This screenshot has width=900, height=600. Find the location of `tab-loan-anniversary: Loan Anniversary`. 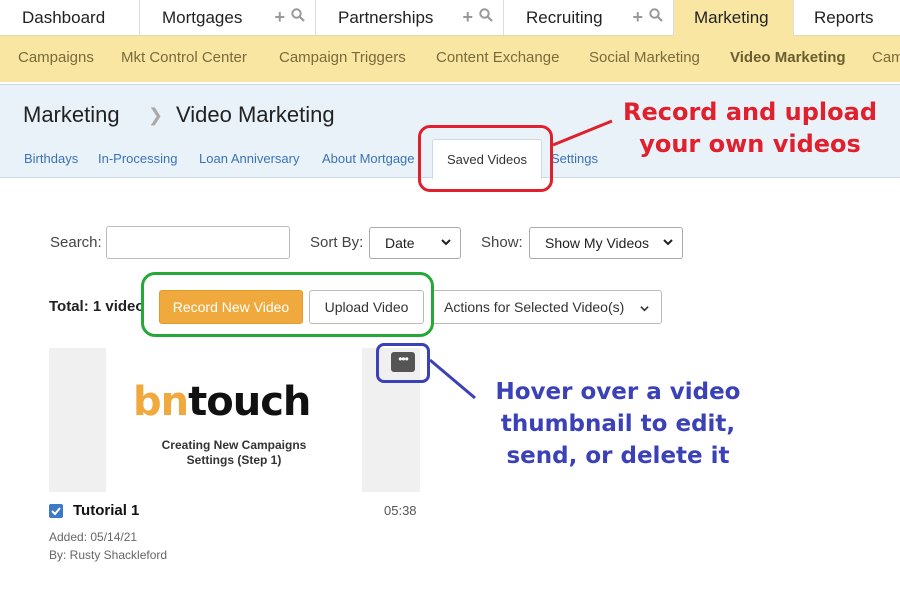

tab-loan-anniversary: Loan Anniversary is located at coordinates (249, 158).